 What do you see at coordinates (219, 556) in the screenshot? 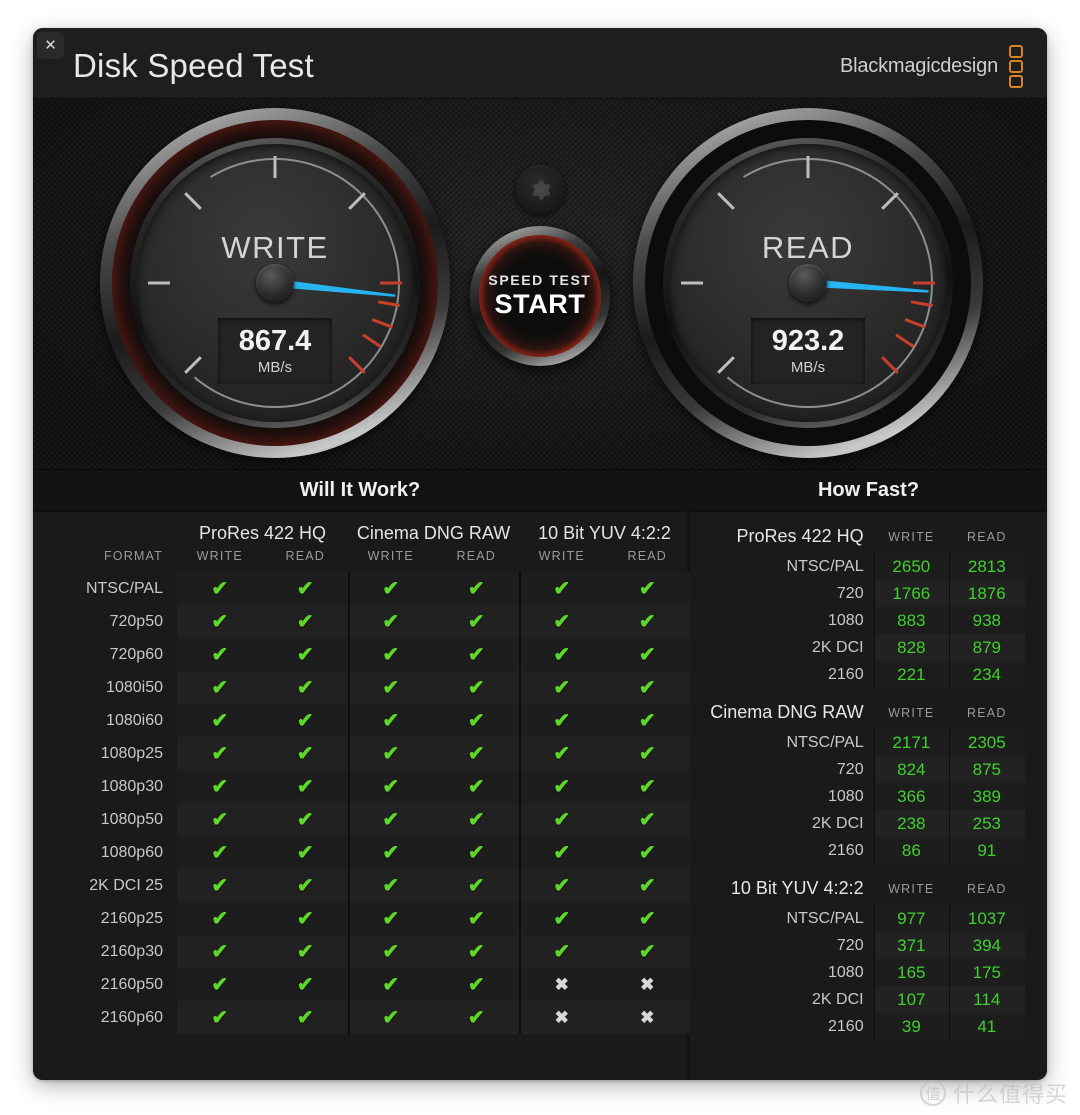
I see `column-header-prores-write: WRITE` at bounding box center [219, 556].